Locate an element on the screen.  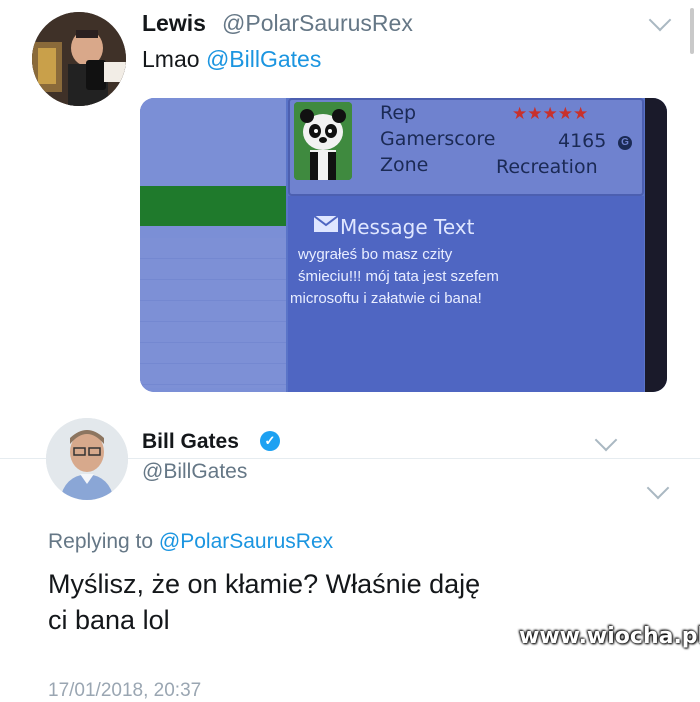
rep-label: Rep is located at coordinates (398, 113).